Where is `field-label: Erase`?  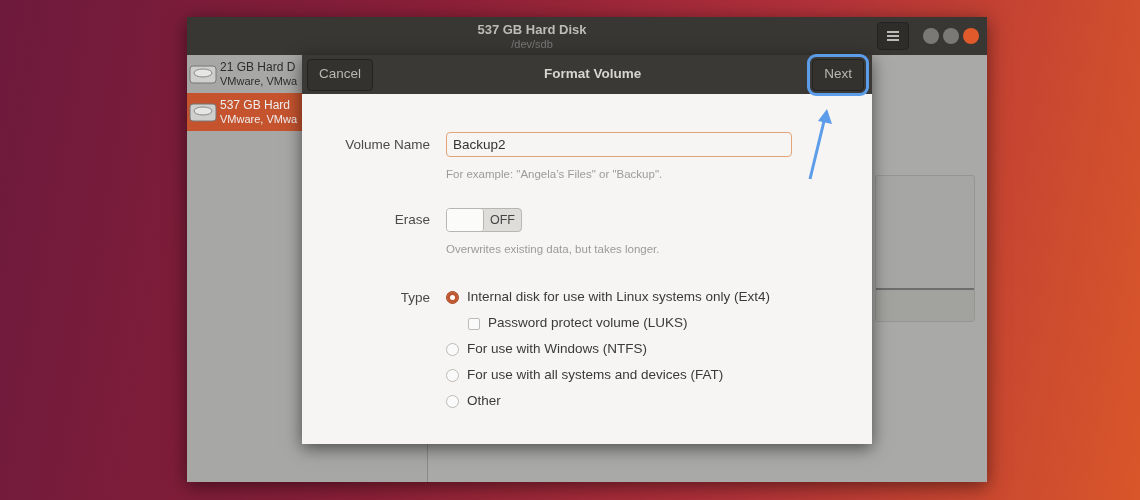
field-label: Erase is located at coordinates (411, 220).